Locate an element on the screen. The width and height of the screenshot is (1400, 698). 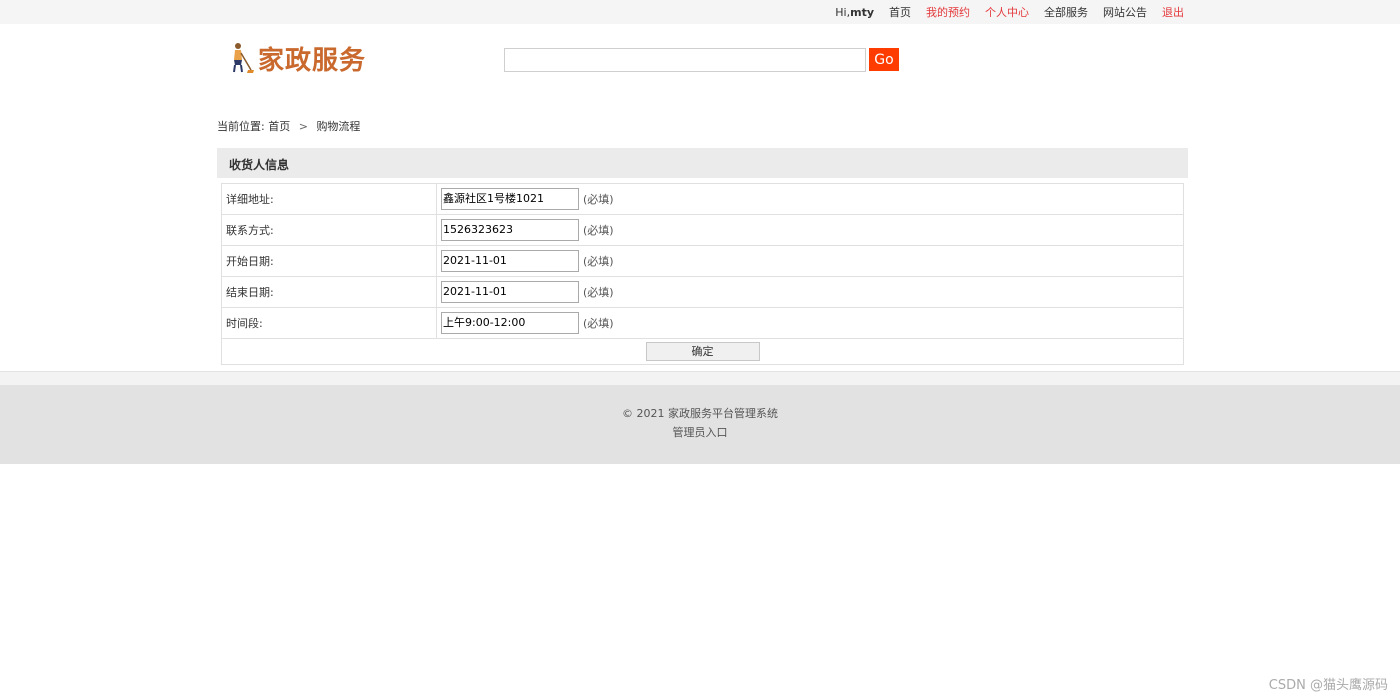
contact-input: 1526323623 is located at coordinates (510, 230).